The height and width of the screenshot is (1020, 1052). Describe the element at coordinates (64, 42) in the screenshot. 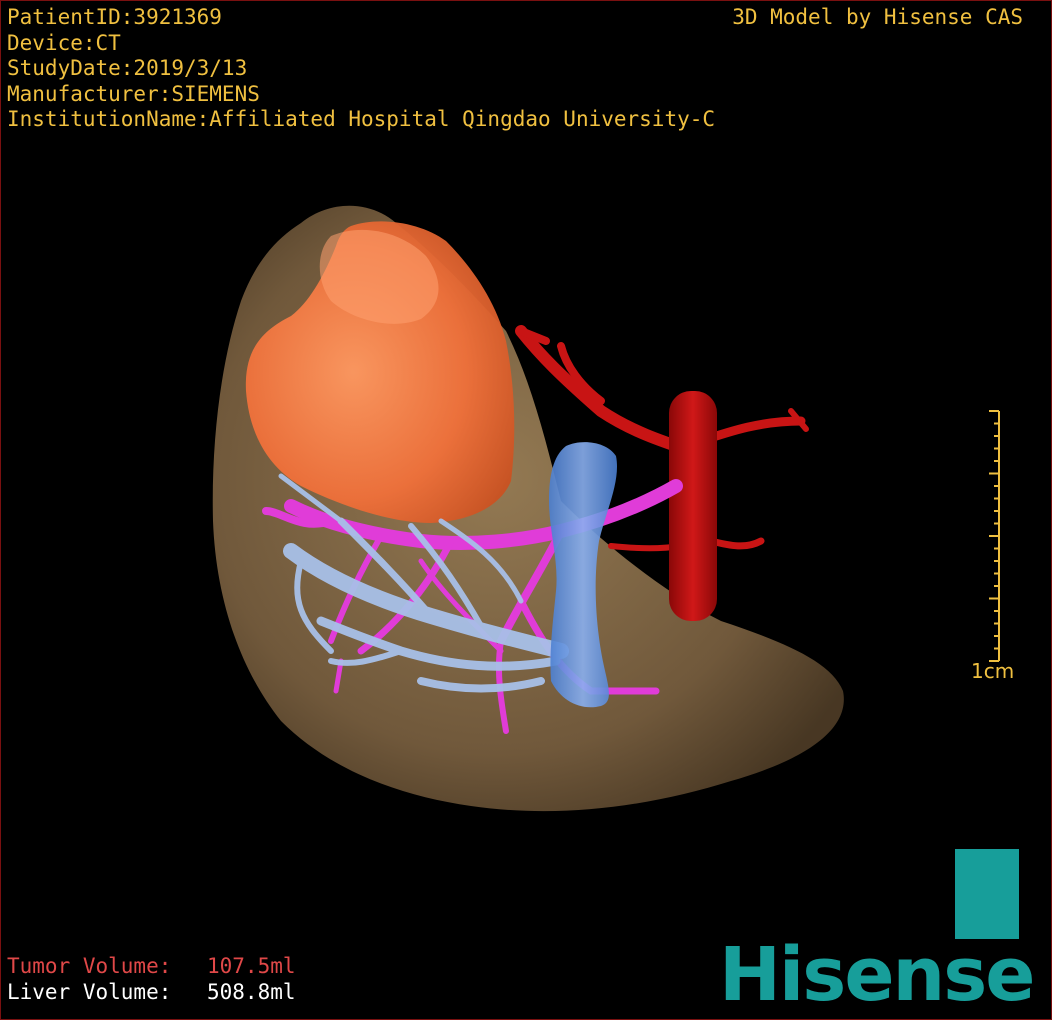

I see `device: Device:CT` at that location.